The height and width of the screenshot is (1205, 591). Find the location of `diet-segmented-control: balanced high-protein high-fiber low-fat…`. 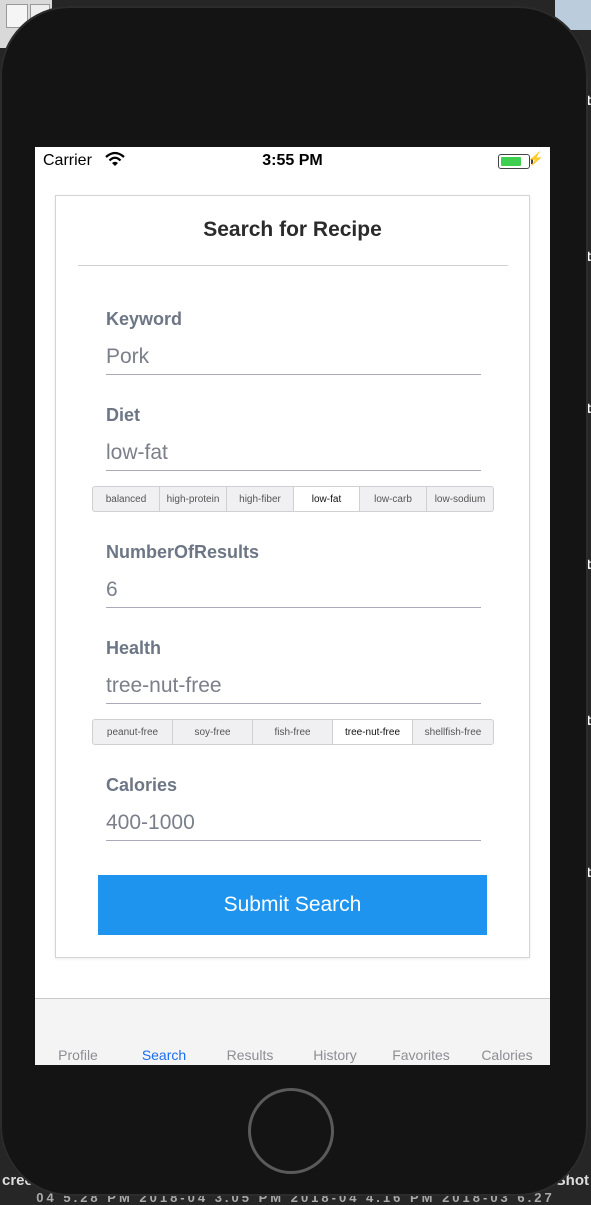

diet-segmented-control: balanced high-protein high-fiber low-fat… is located at coordinates (293, 499).